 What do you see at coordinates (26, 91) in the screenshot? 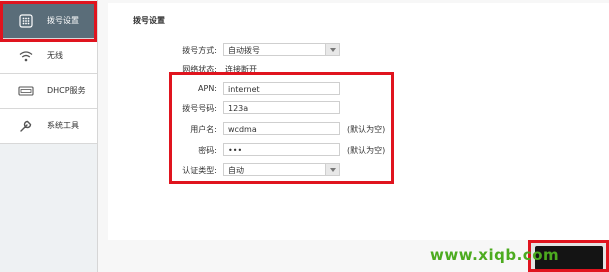
I see `dhcp-icon` at bounding box center [26, 91].